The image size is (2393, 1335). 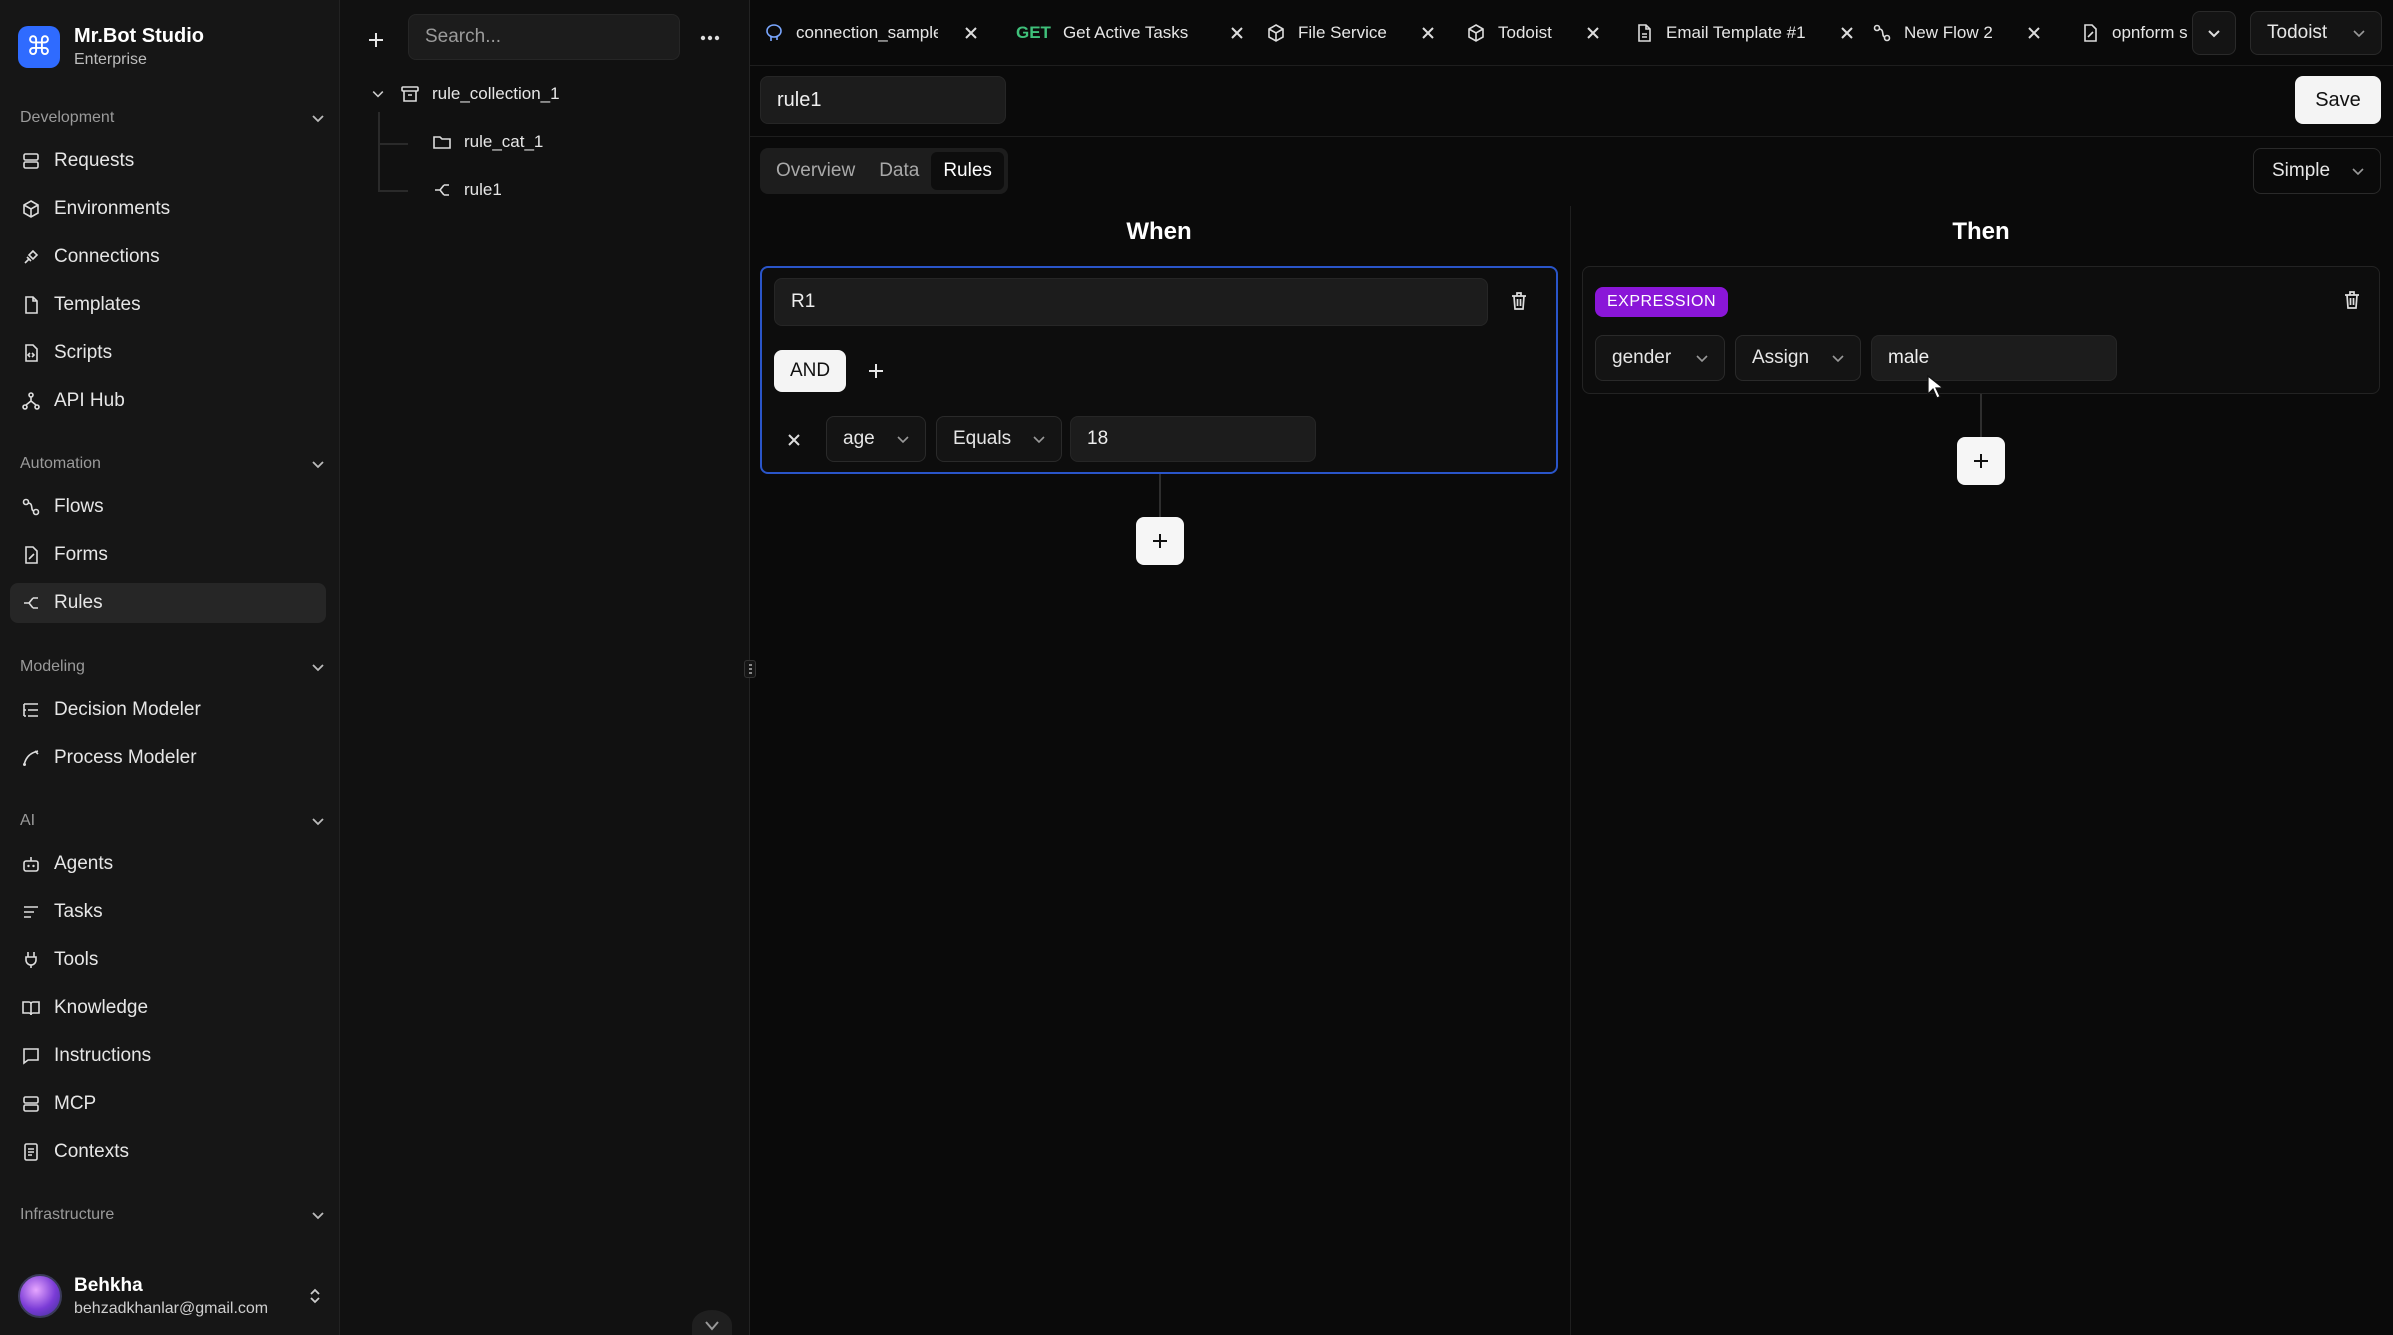 What do you see at coordinates (1981, 330) in the screenshot?
I see `then-action-card: EXPRESSION gender Assign male` at bounding box center [1981, 330].